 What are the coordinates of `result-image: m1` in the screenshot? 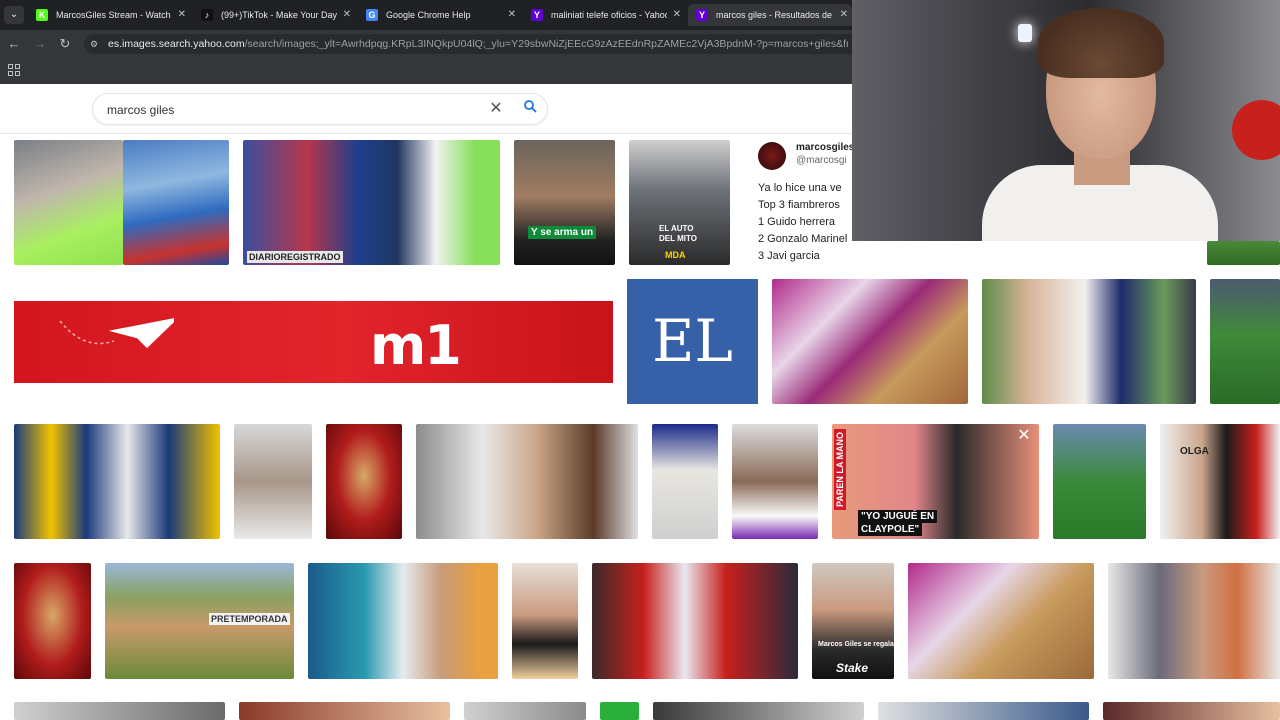 It's located at (313, 341).